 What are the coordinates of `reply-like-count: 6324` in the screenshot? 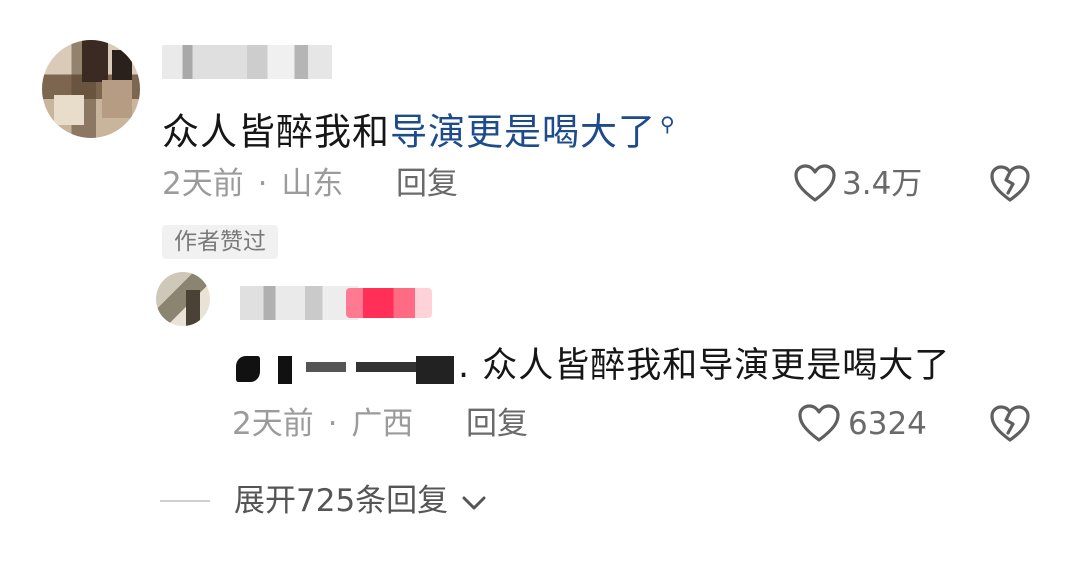 It's located at (887, 424).